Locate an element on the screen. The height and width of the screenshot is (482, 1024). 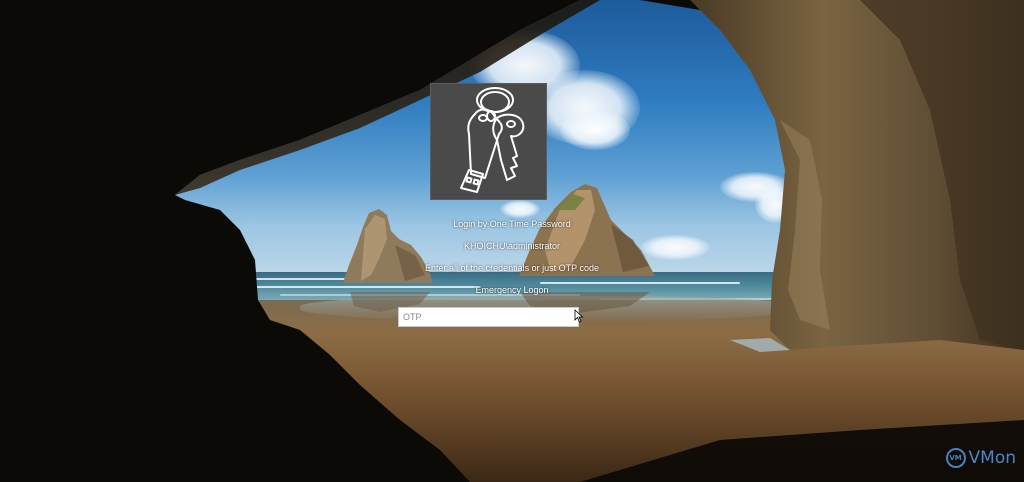
emergency-logon-link: Emergency Logon is located at coordinates (512, 290).